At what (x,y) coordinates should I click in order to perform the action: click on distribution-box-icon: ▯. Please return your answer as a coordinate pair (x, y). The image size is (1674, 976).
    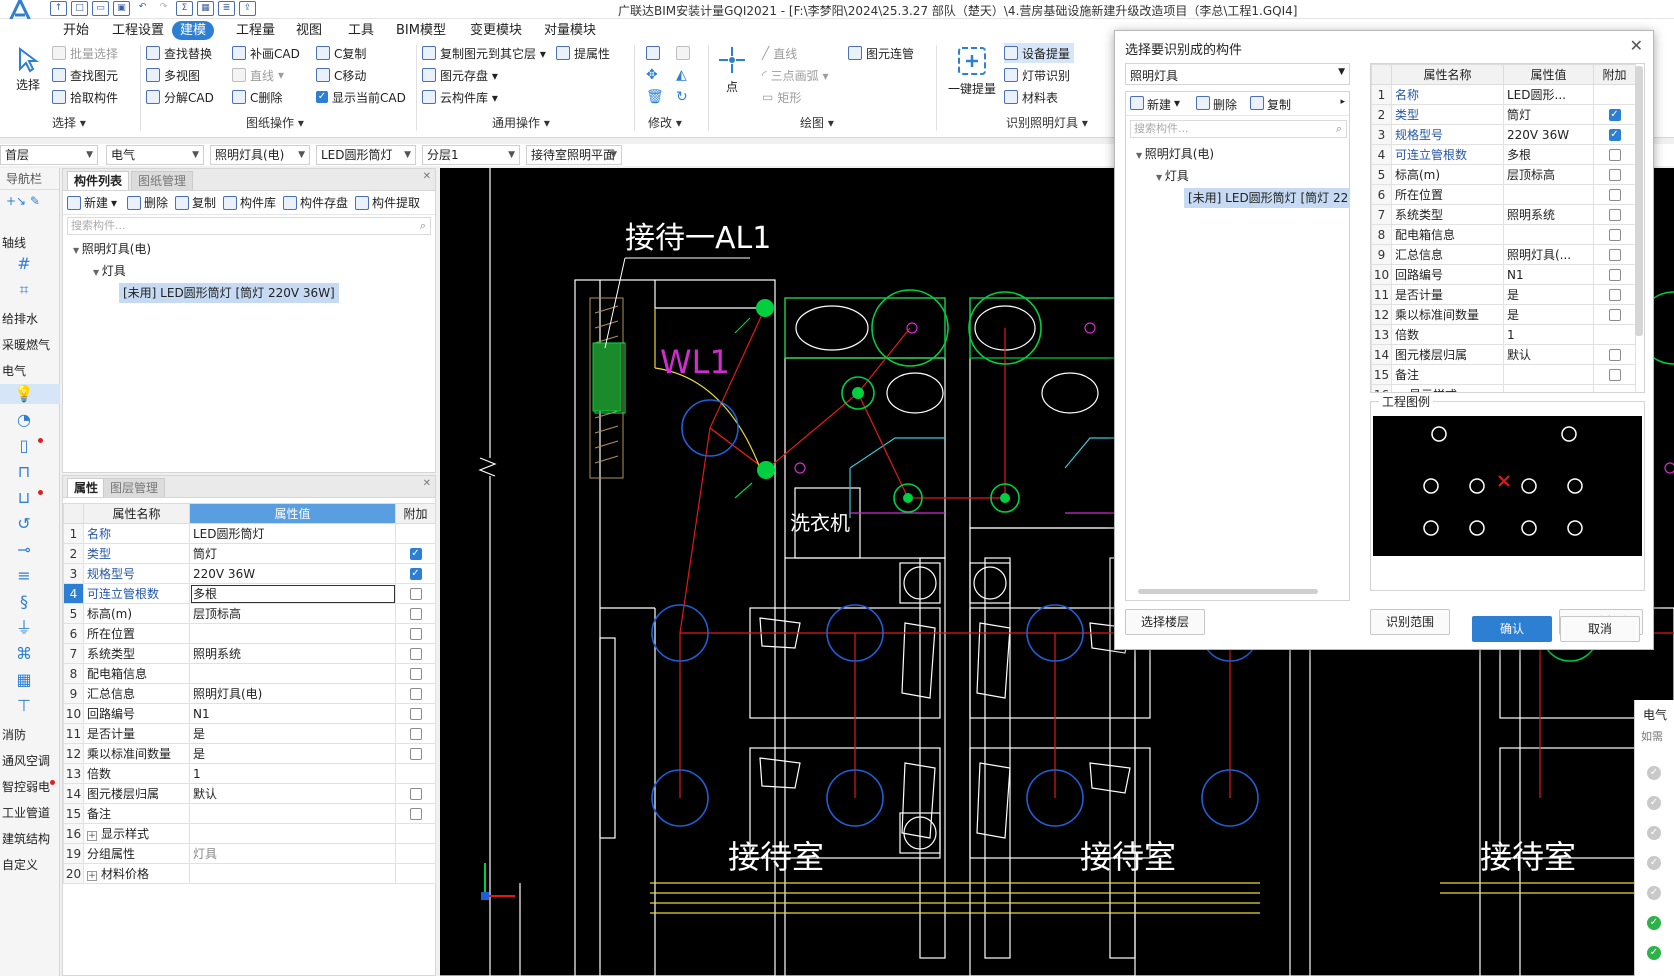
    Looking at the image, I should click on (24, 446).